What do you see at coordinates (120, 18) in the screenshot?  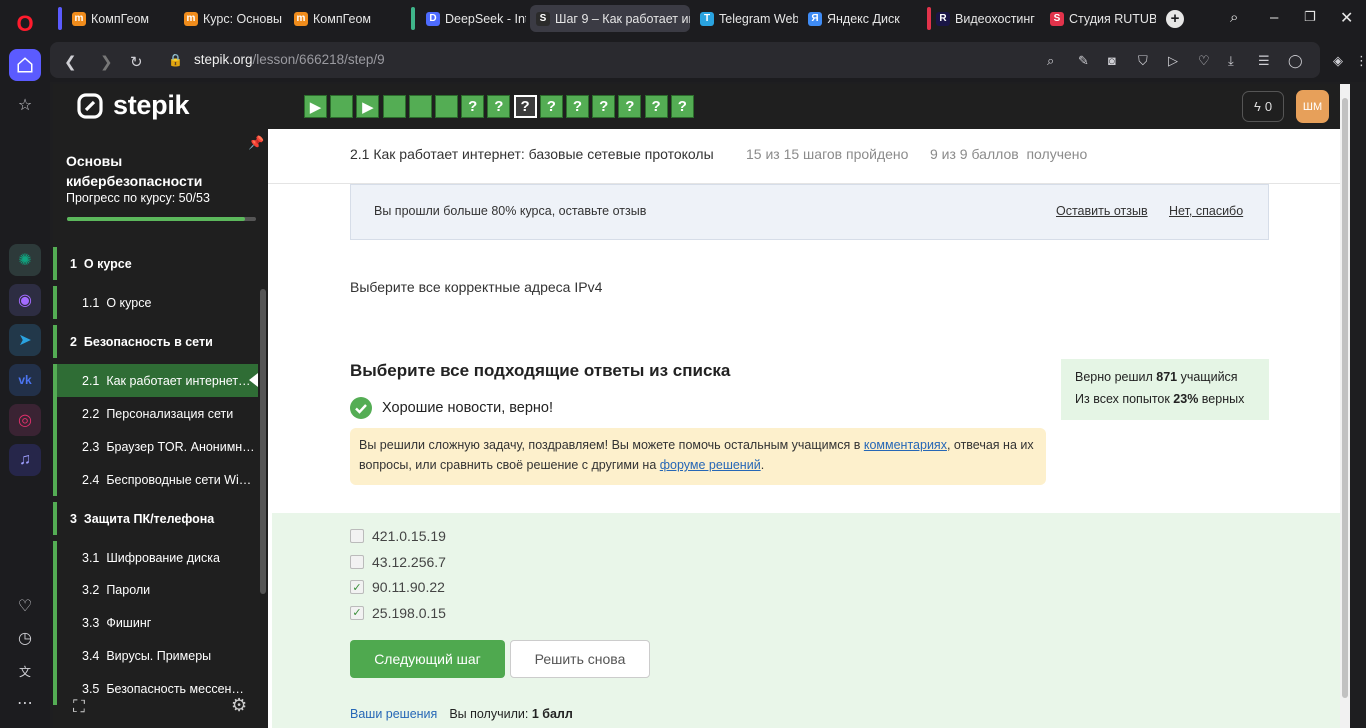 I see `tab-1: m КомпГеом` at bounding box center [120, 18].